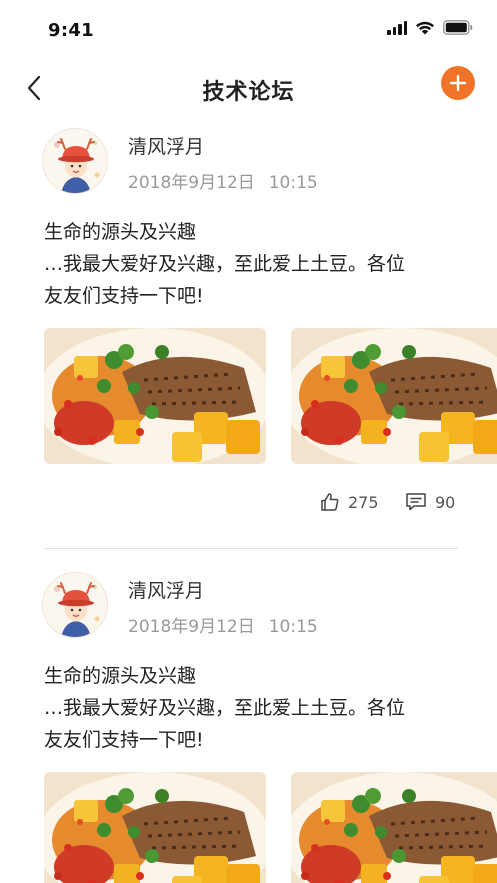  I want to click on comment-count: 90, so click(445, 502).